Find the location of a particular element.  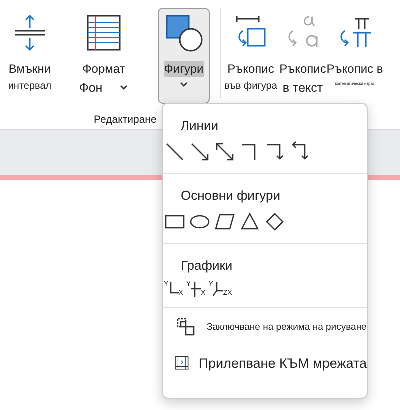

ribbon-button: Ръкопис във фигура is located at coordinates (251, 56).